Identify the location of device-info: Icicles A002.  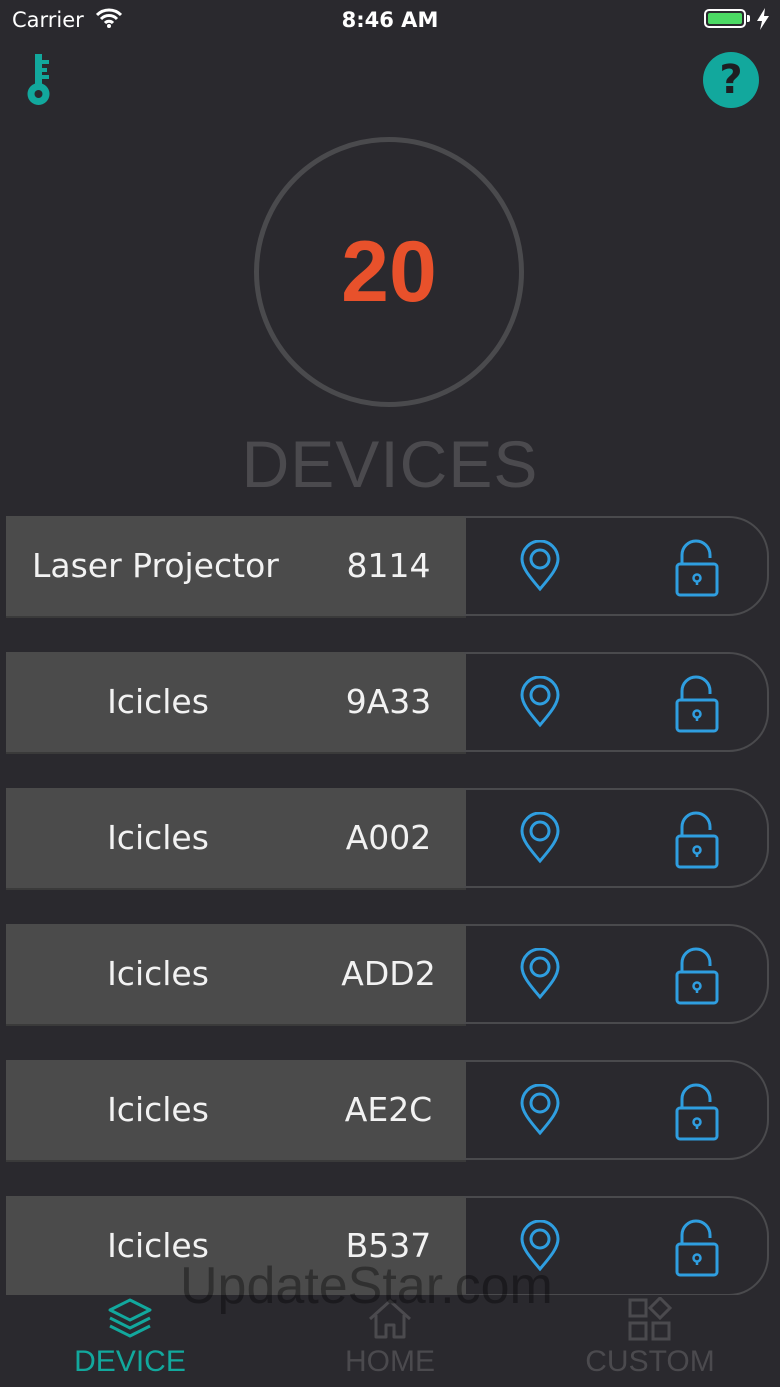
(236, 839).